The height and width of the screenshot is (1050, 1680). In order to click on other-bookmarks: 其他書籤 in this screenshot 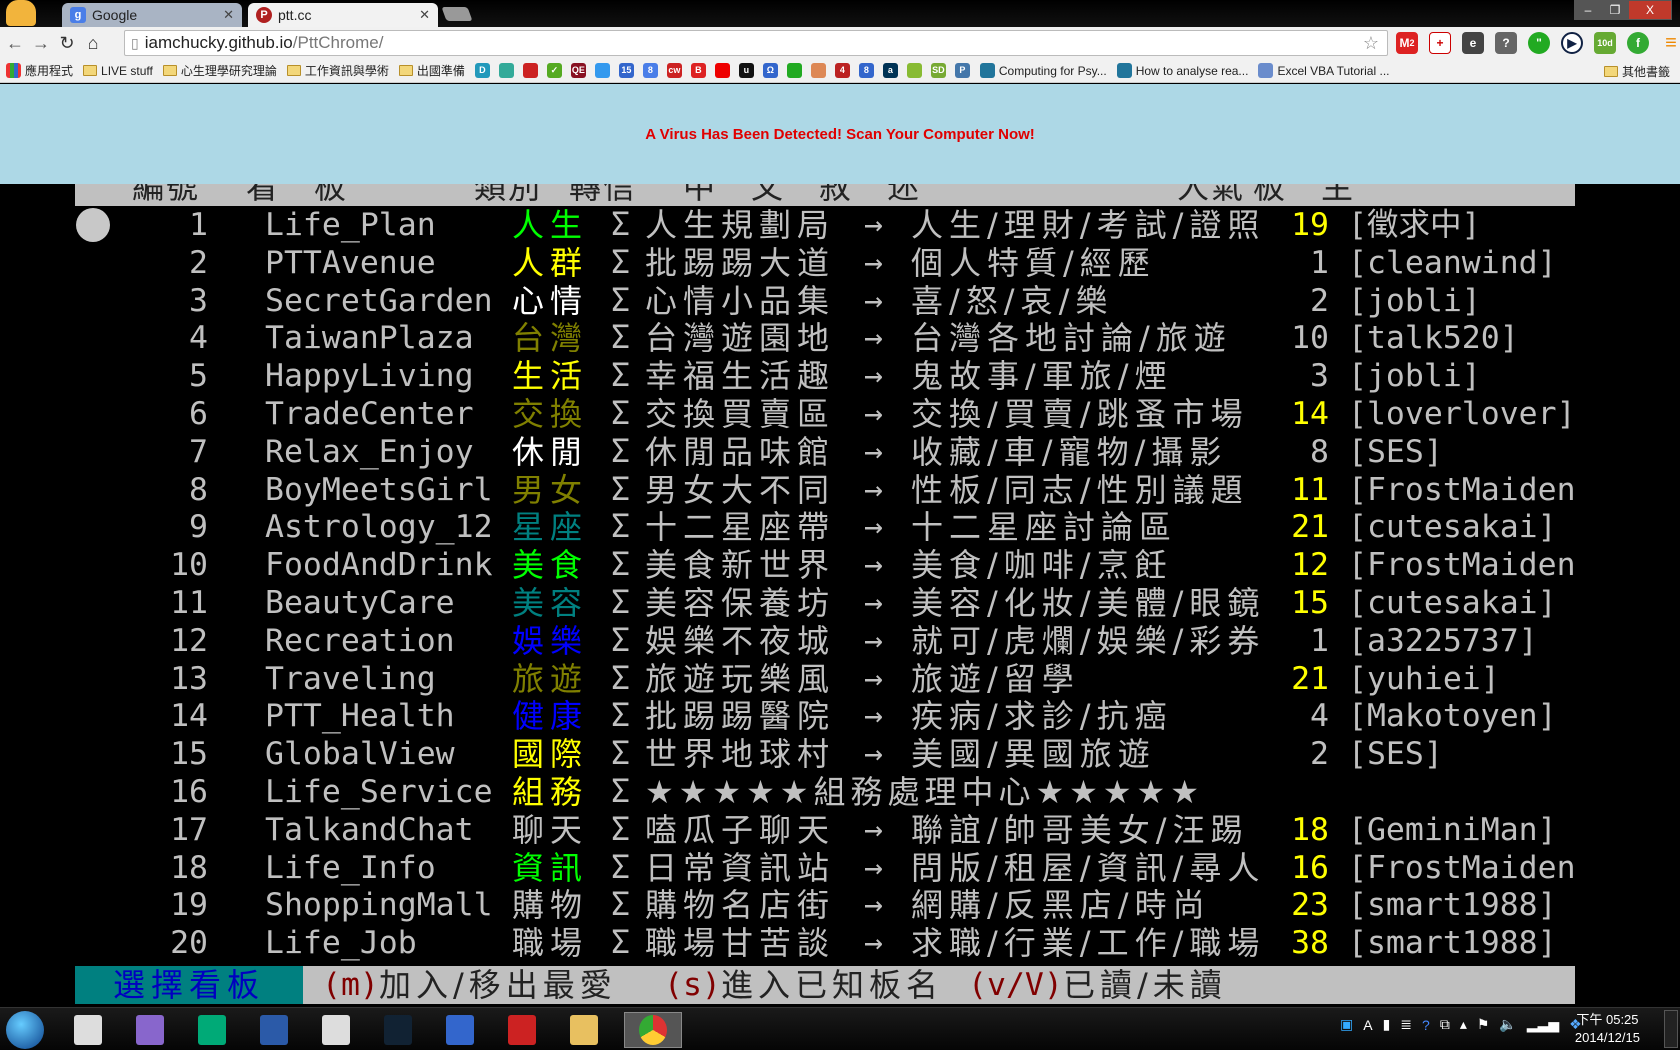, I will do `click(1636, 71)`.